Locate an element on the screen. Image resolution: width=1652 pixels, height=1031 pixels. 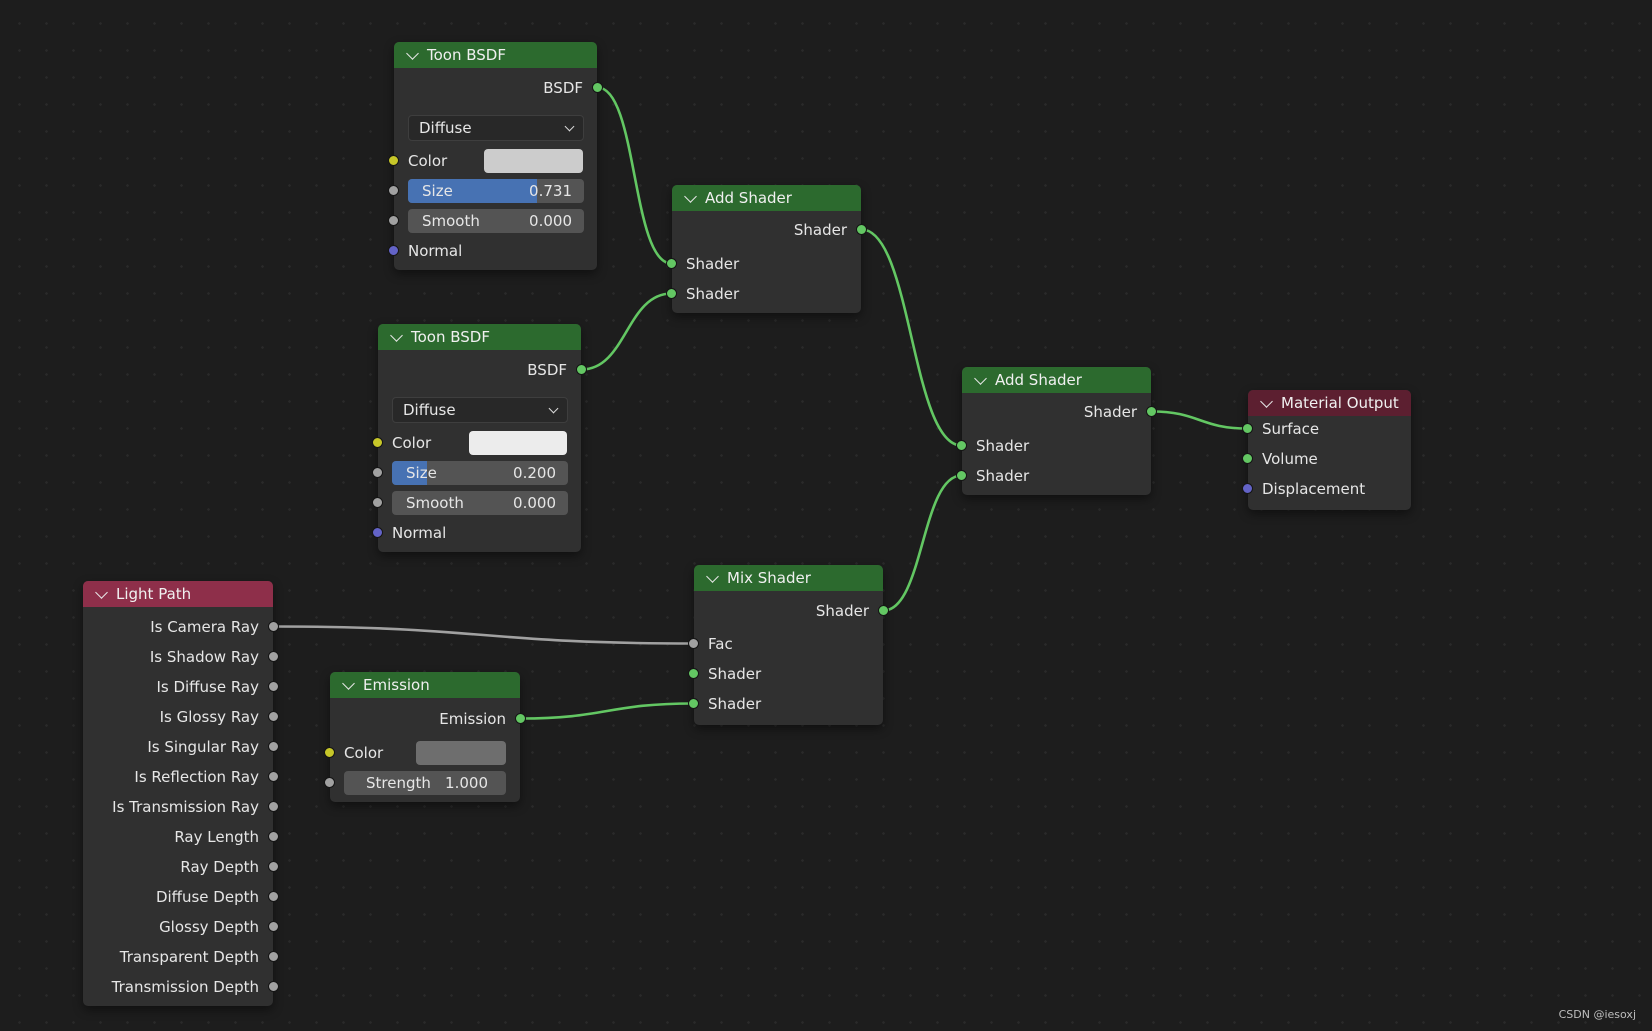
displacement-input-socket is located at coordinates (1247, 488).